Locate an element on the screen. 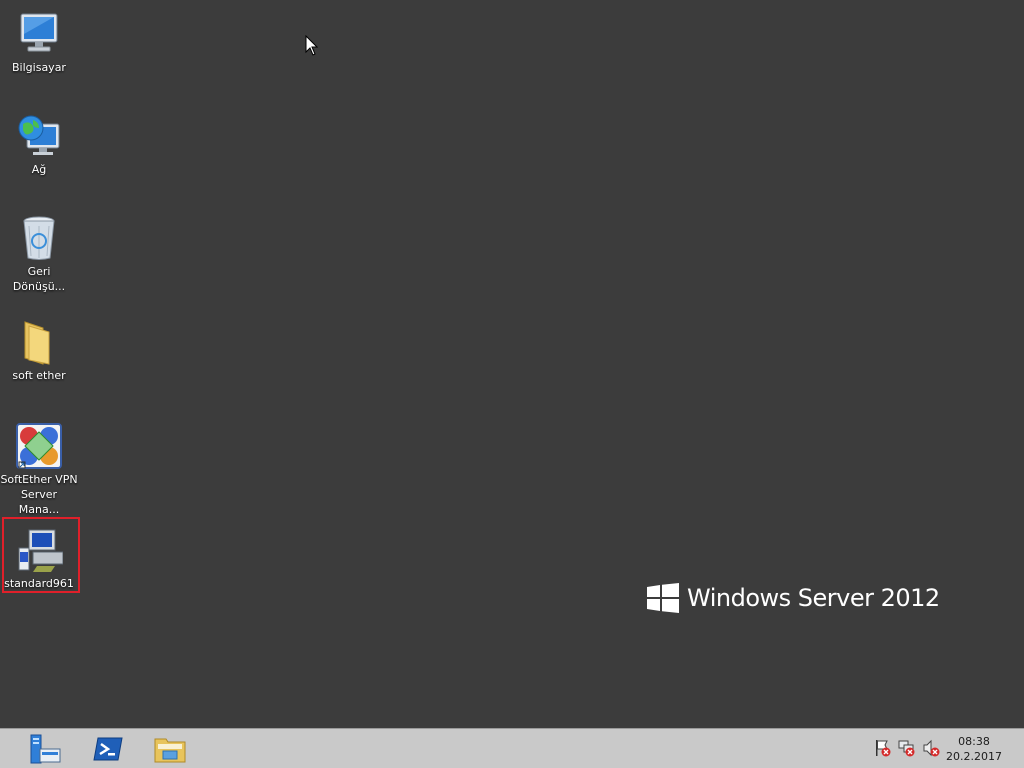 The width and height of the screenshot is (1024, 768). desktop-icon-standard961: standard961 is located at coordinates (39, 558).